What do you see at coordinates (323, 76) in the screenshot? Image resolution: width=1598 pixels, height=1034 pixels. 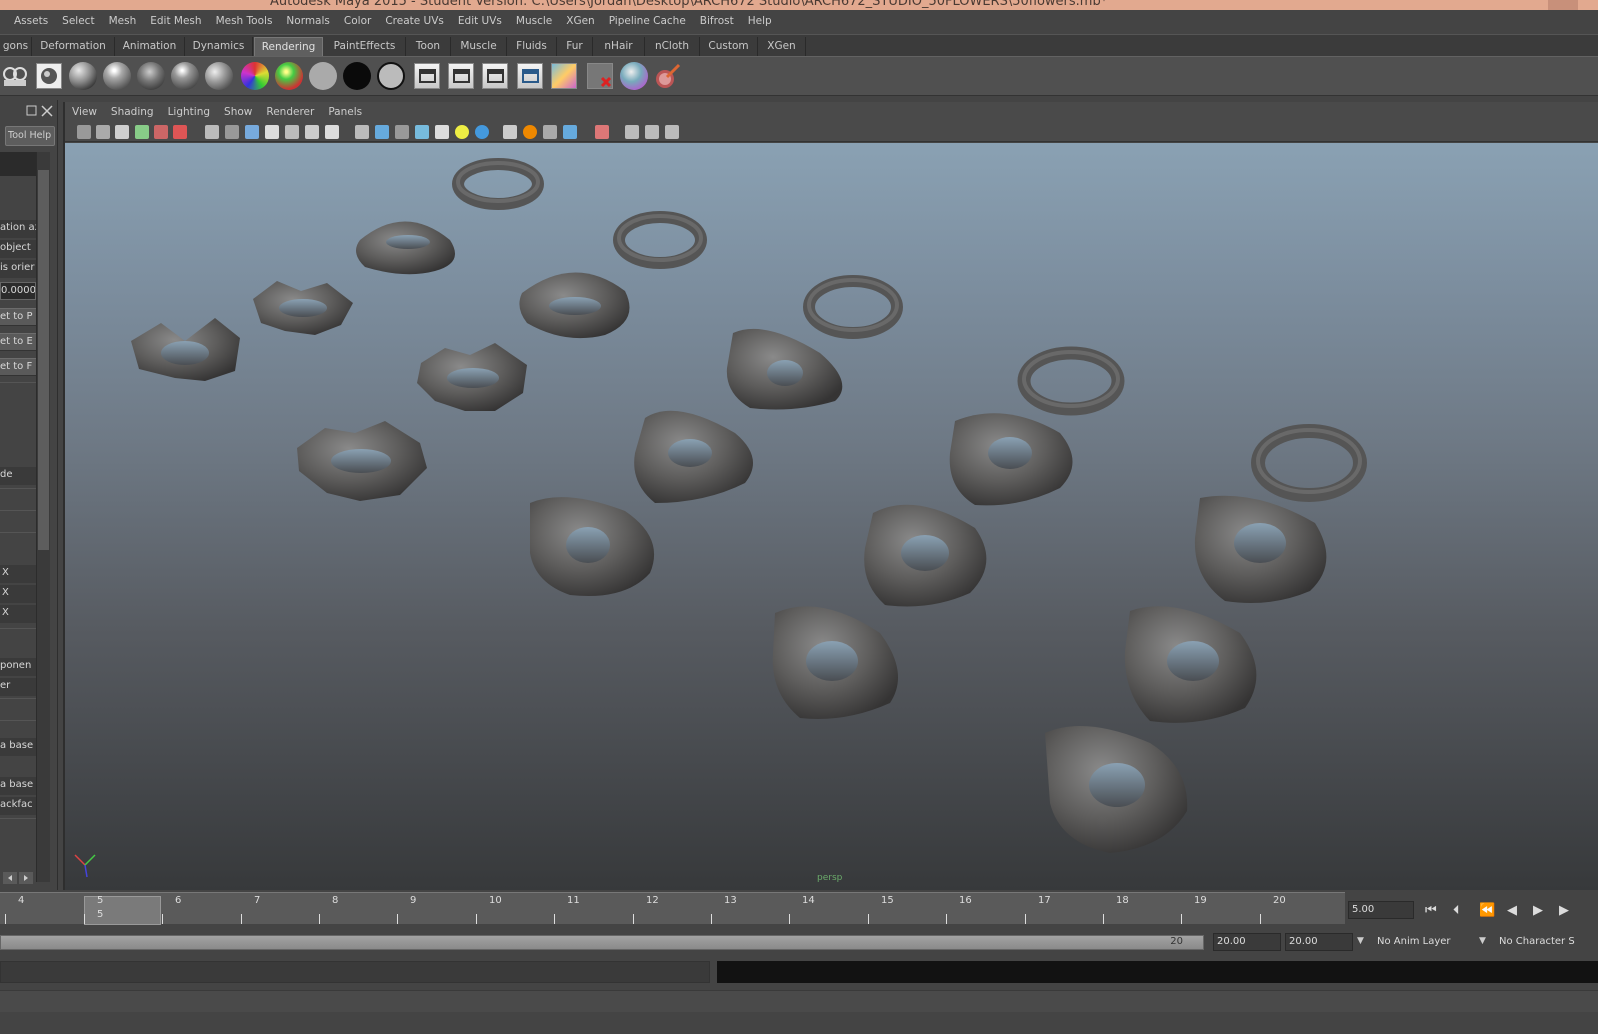 I see `surface-shader-icon` at bounding box center [323, 76].